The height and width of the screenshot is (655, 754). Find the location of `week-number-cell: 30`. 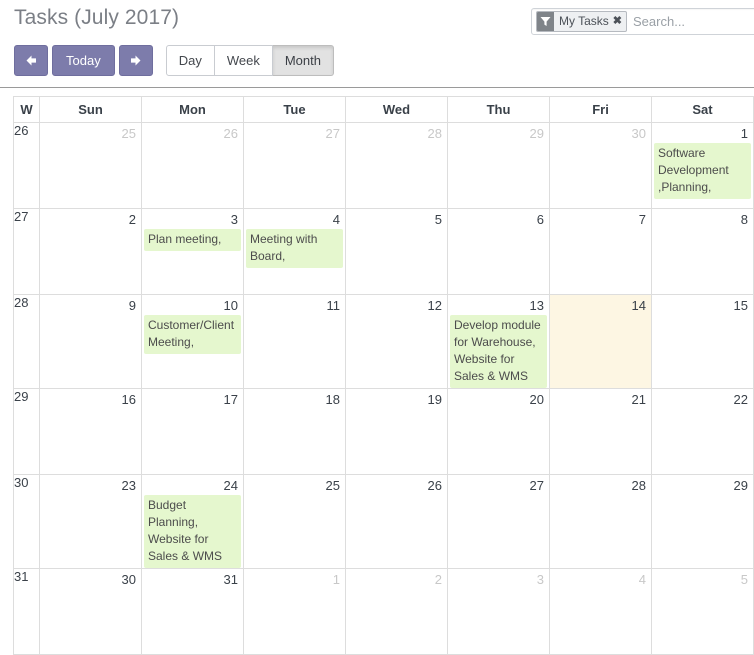

week-number-cell: 30 is located at coordinates (26, 521).